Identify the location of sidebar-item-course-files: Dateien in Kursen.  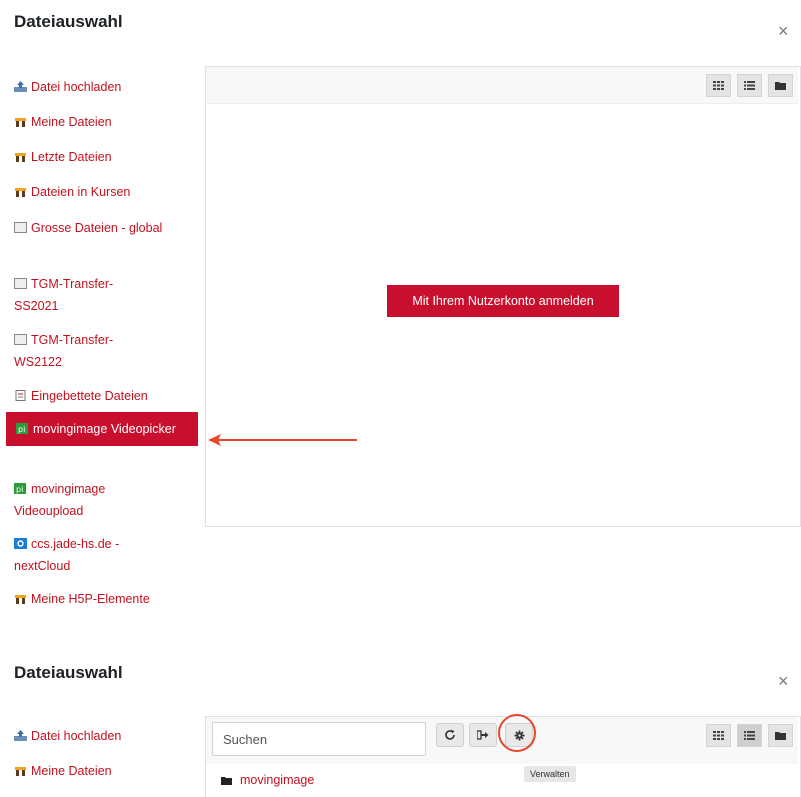
(104, 192).